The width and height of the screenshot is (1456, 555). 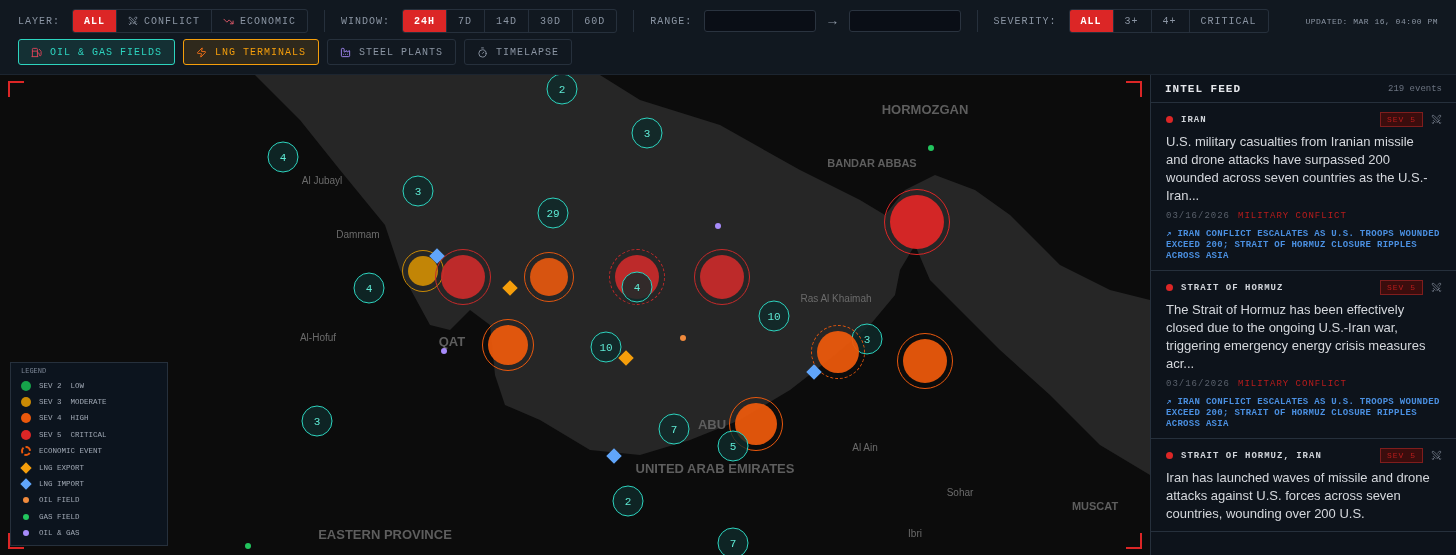 I want to click on place-label: QAT, so click(x=452, y=342).